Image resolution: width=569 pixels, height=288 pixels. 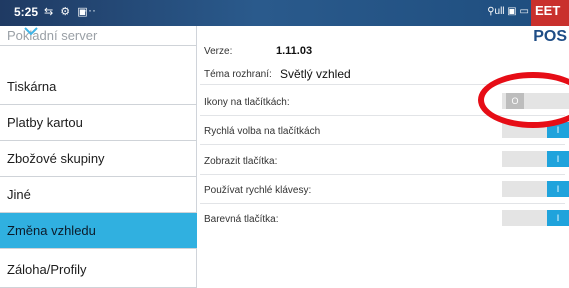 What do you see at coordinates (238, 74) in the screenshot?
I see `theme-label: Téma rozhraní:` at bounding box center [238, 74].